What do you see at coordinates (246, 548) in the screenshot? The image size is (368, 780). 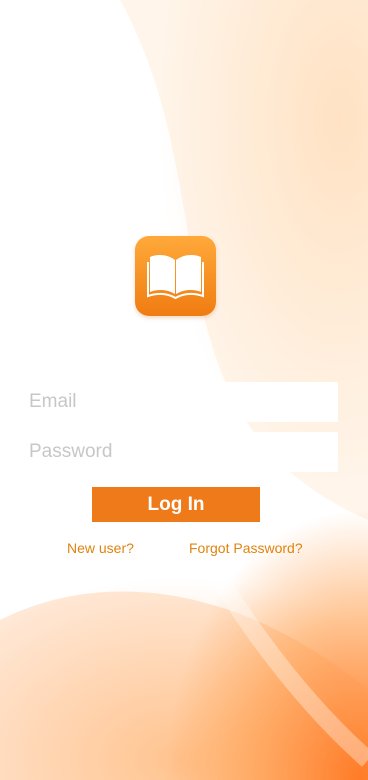 I see `forgot-password-link: Forgot Password?` at bounding box center [246, 548].